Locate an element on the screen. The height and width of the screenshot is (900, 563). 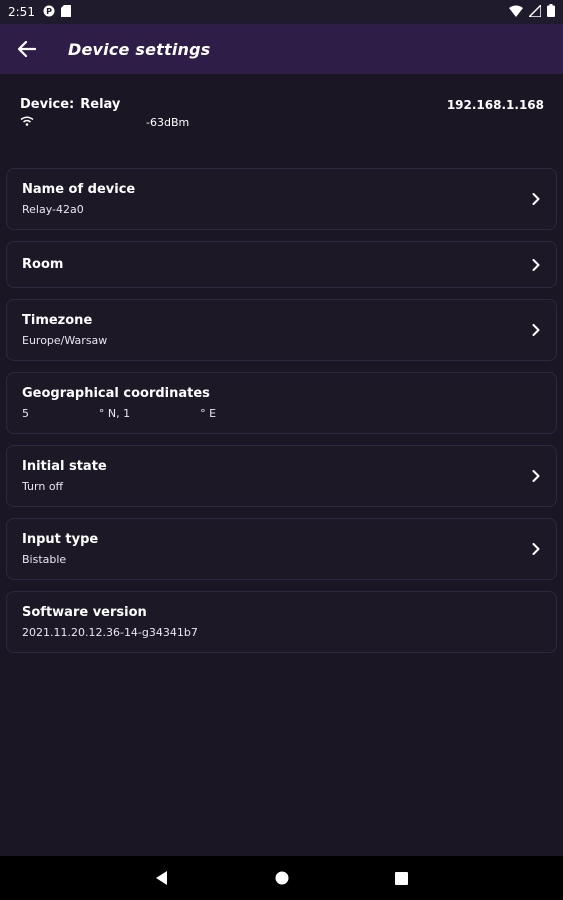
setting-value: Turn off is located at coordinates (43, 486).